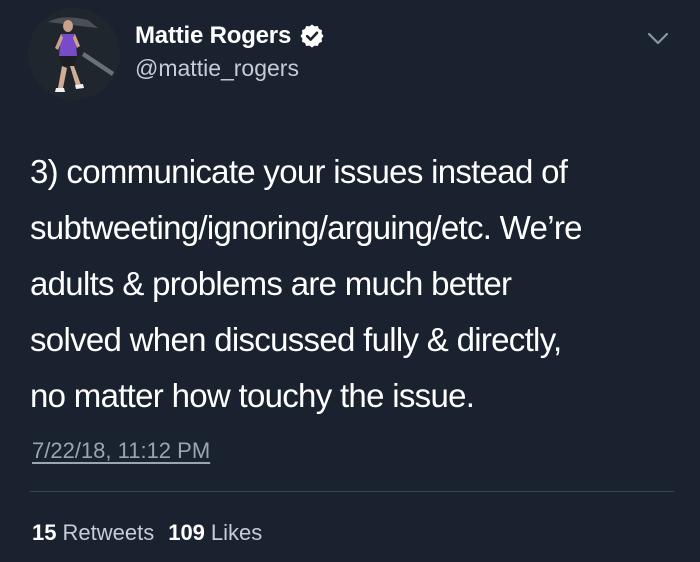 This screenshot has height=562, width=700. What do you see at coordinates (121, 451) in the screenshot?
I see `tweet-timestamp-link: 7/22/18, 11:12 PM` at bounding box center [121, 451].